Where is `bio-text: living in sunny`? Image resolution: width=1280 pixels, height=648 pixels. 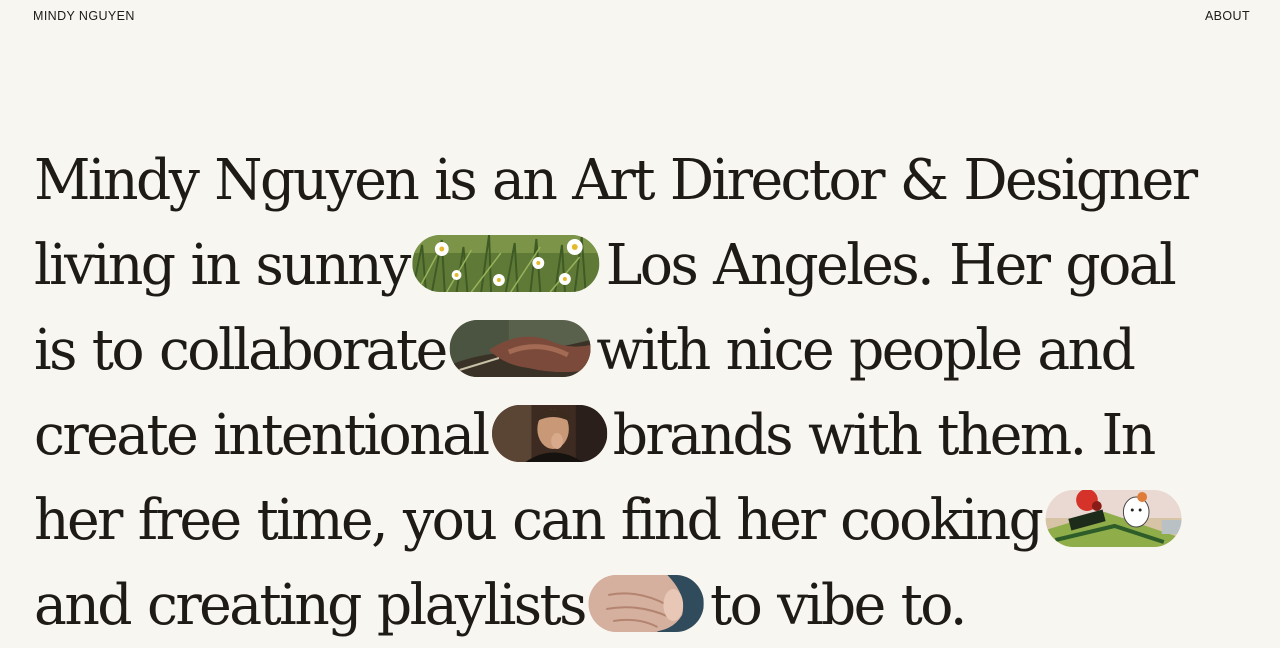 bio-text: living in sunny is located at coordinates (222, 265).